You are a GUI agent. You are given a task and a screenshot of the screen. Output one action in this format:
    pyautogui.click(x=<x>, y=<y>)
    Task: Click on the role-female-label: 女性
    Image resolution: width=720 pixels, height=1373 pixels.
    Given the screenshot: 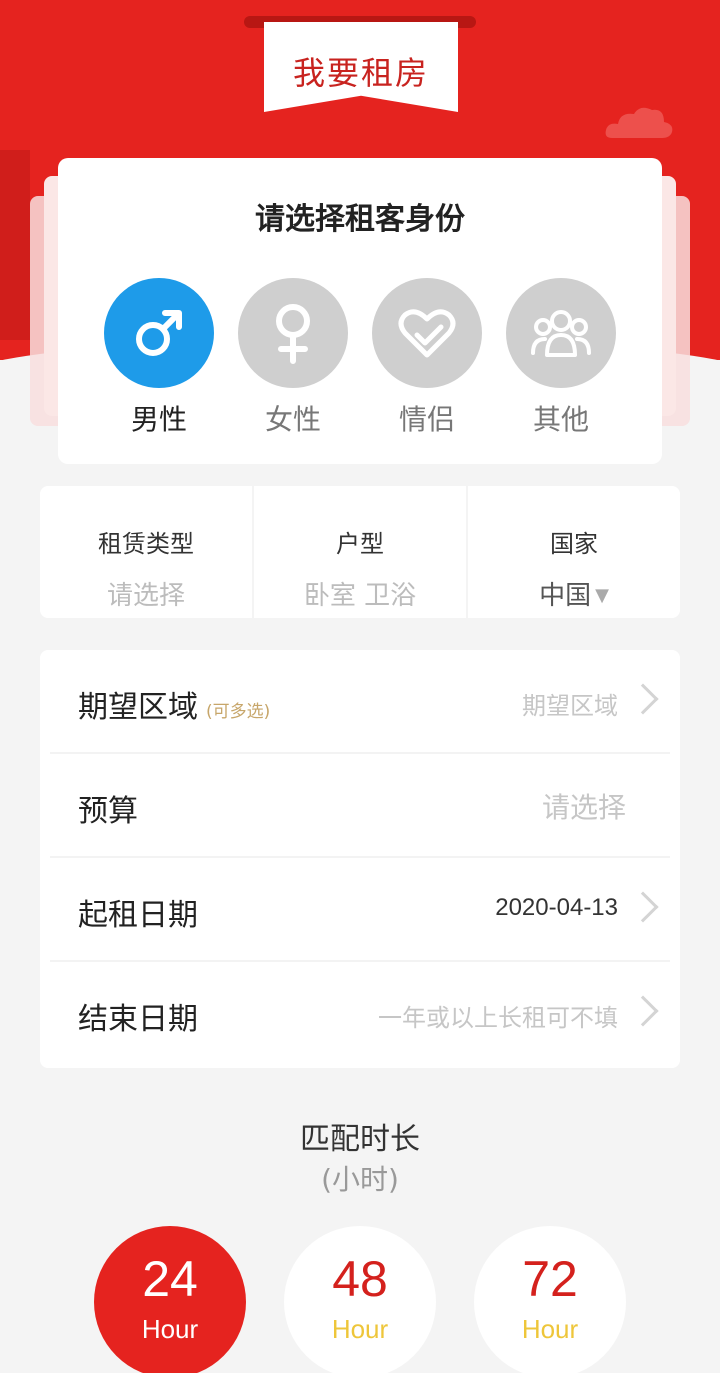 What is the action you would take?
    pyautogui.click(x=292, y=419)
    